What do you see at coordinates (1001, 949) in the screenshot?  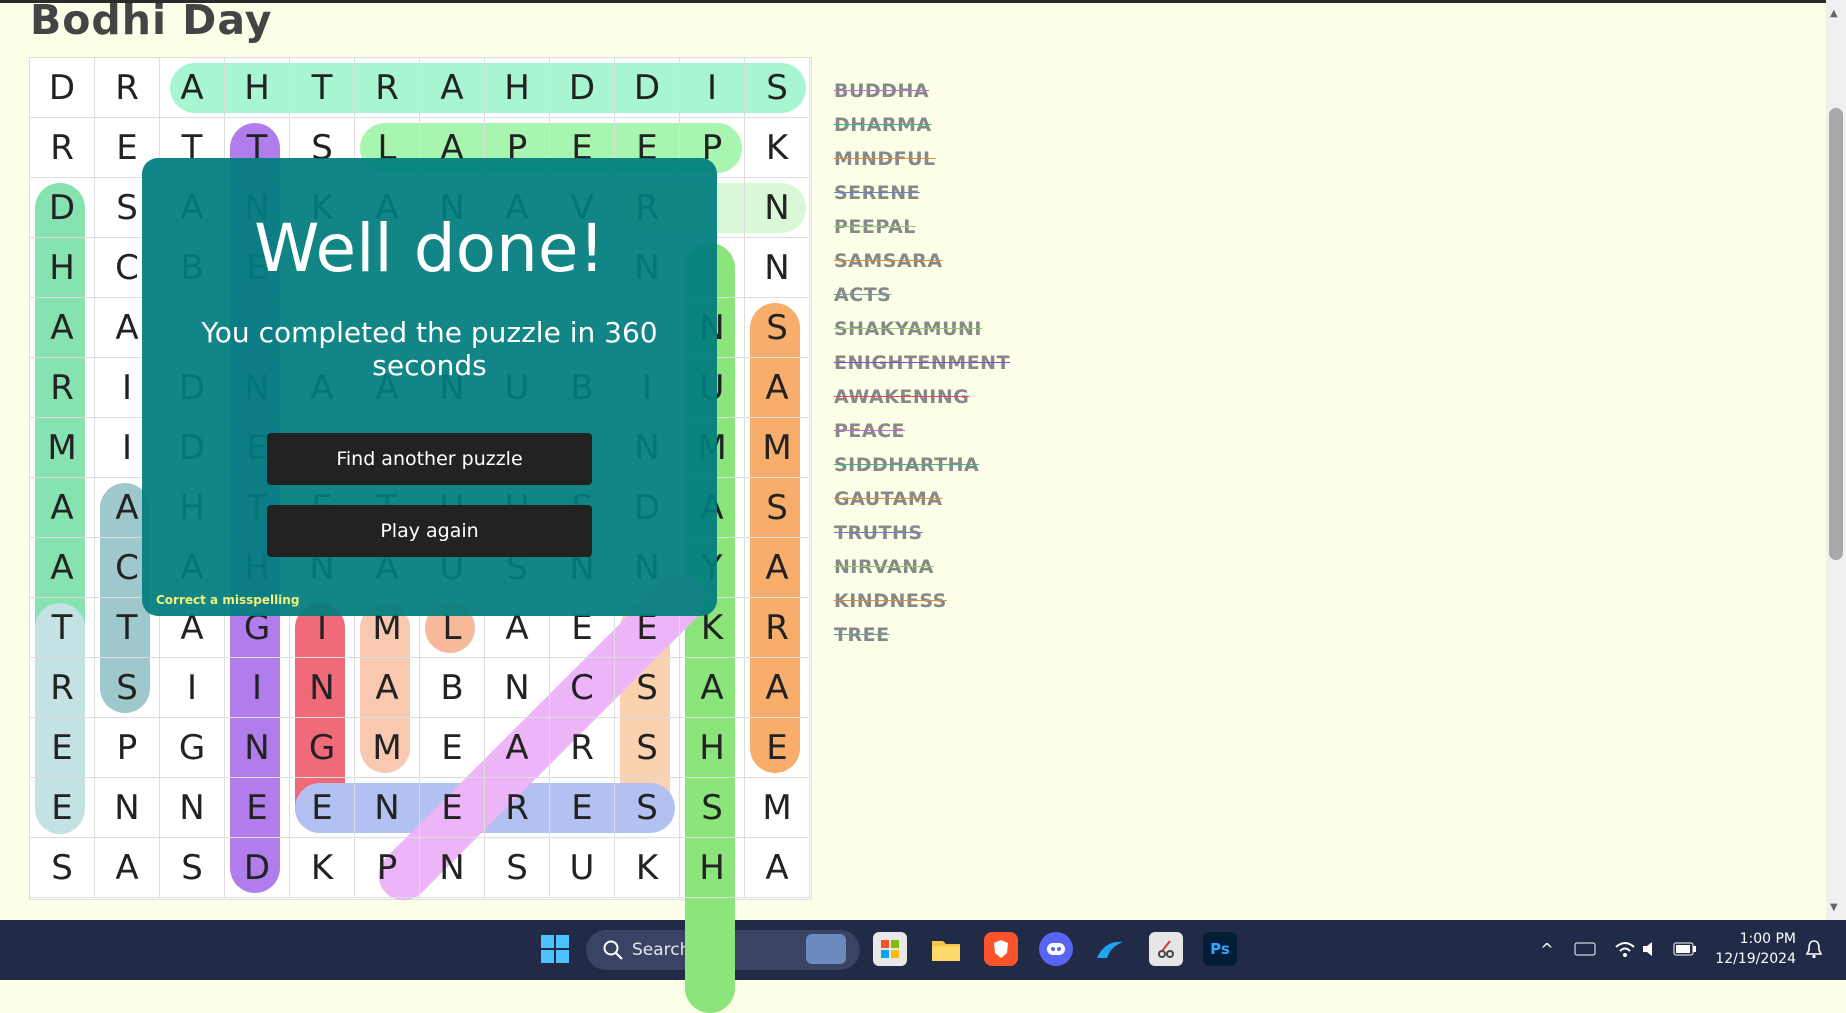 I see `brave-browser-icon` at bounding box center [1001, 949].